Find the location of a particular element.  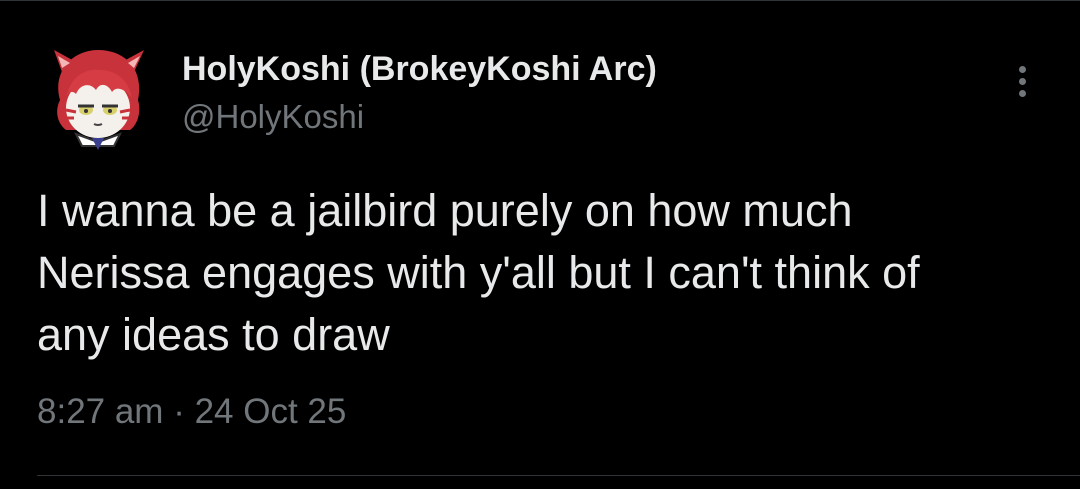

top-divider is located at coordinates (540, 0).